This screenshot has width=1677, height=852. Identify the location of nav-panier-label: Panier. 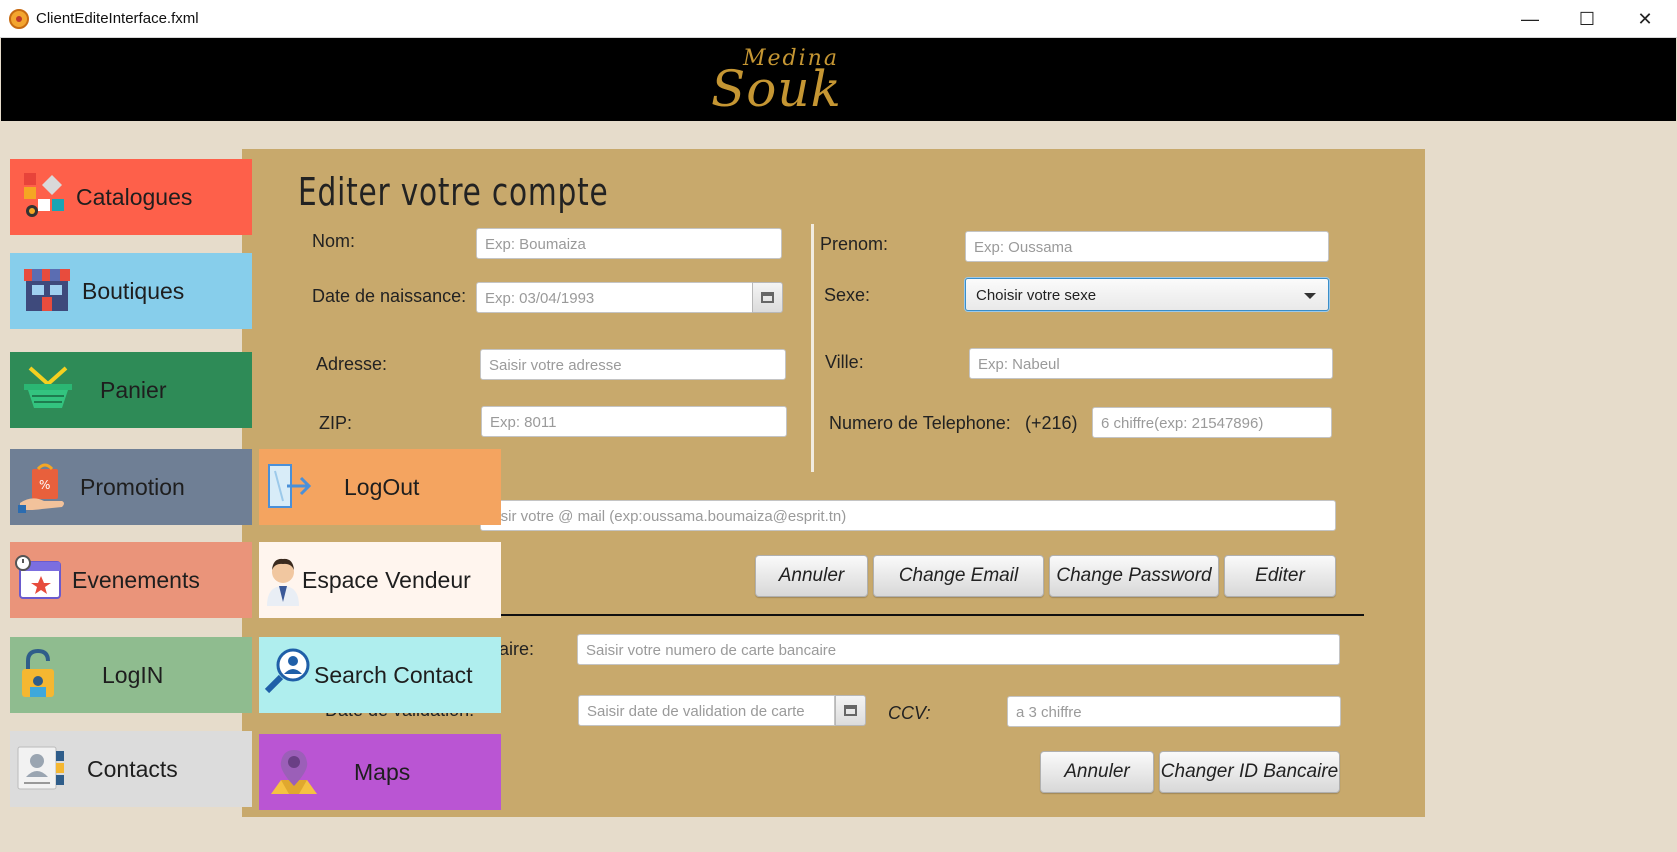
(133, 390).